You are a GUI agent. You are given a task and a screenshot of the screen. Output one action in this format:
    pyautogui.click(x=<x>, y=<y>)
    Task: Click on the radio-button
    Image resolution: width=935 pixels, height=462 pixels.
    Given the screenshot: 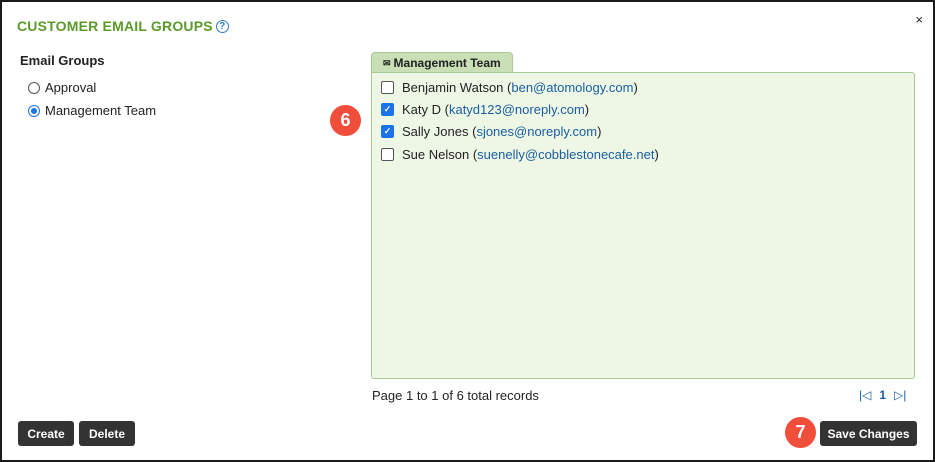 What is the action you would take?
    pyautogui.click(x=34, y=87)
    